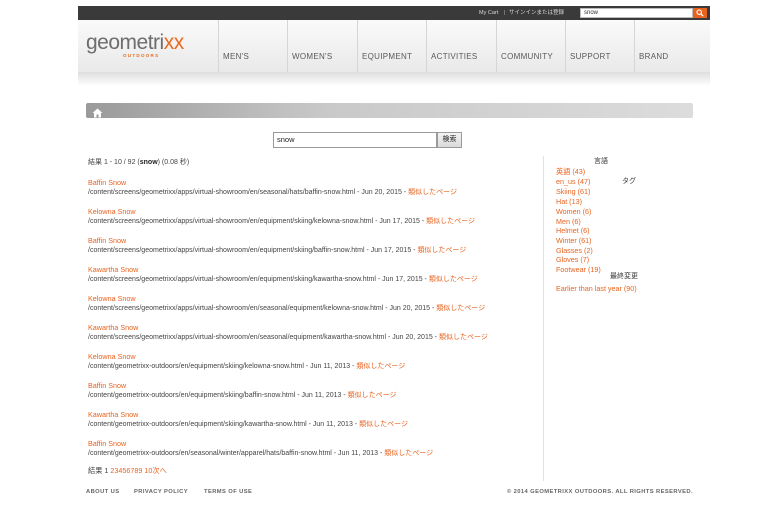  I want to click on nav-support: SUPPORT, so click(599, 46).